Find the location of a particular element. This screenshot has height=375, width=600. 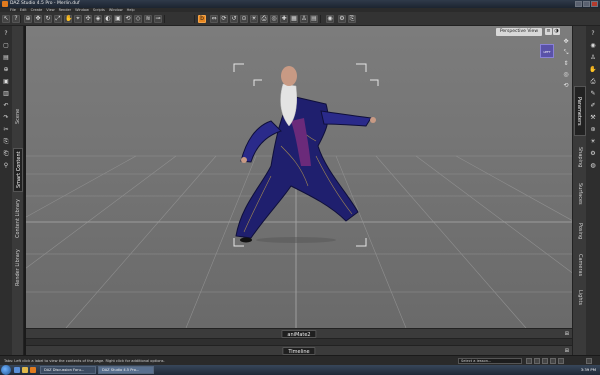

daz-quick-icon is located at coordinates (33, 370).